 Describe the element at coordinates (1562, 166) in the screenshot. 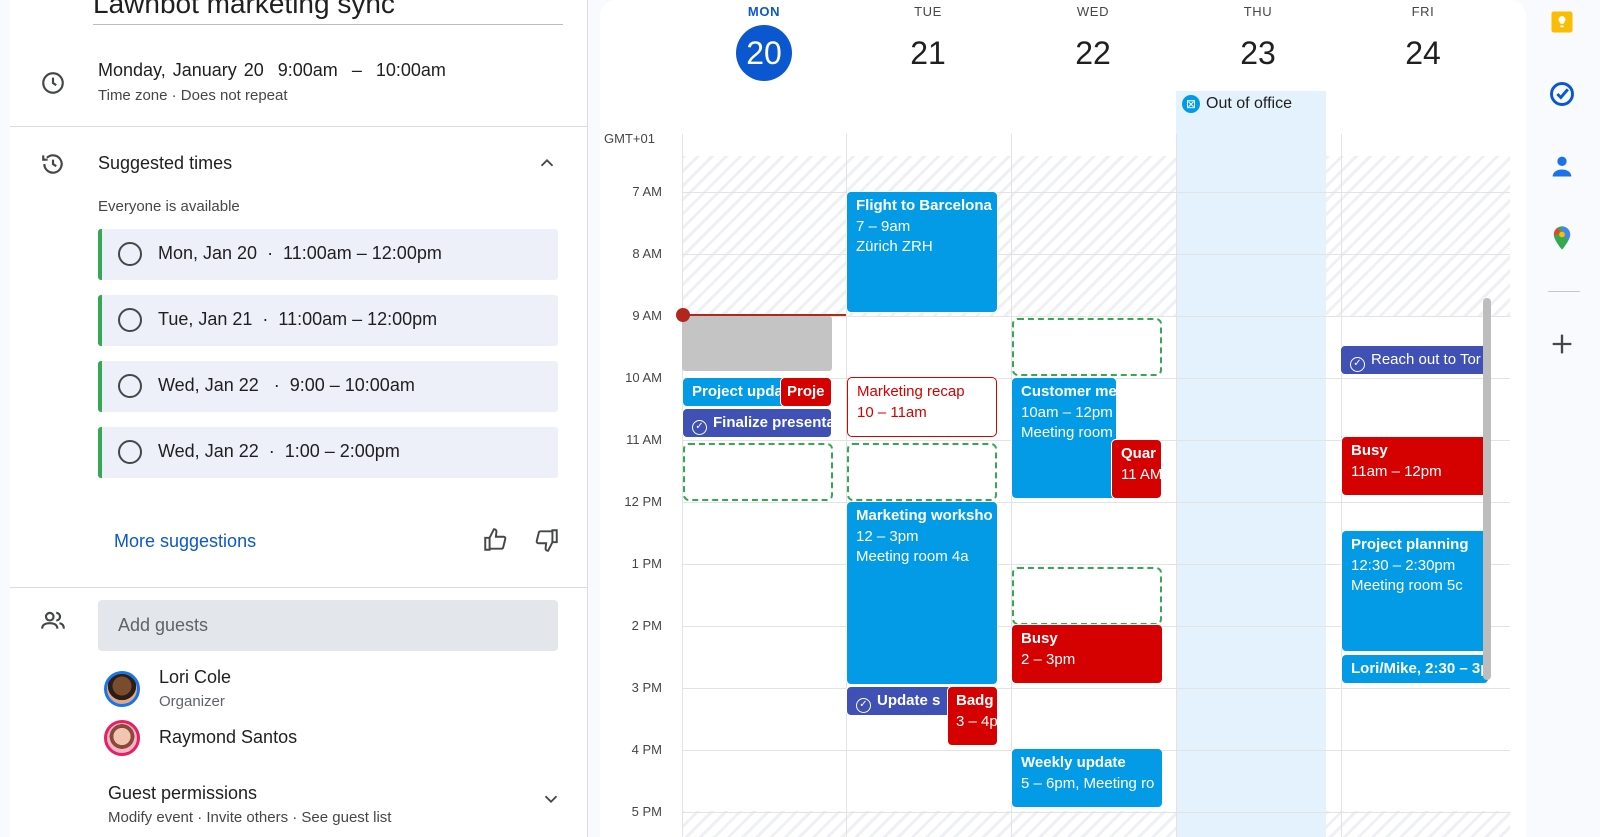

I see `contacts-icon` at that location.